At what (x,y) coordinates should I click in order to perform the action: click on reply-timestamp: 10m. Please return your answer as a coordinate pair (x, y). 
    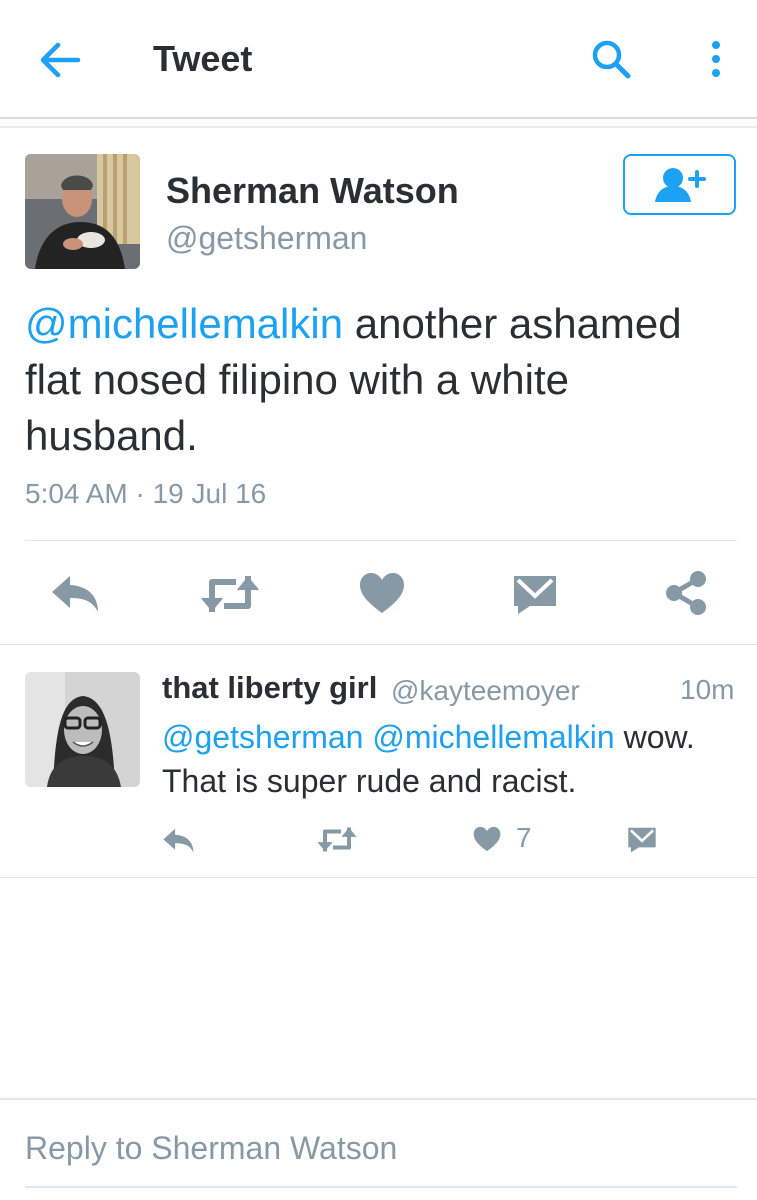
    Looking at the image, I should click on (707, 689).